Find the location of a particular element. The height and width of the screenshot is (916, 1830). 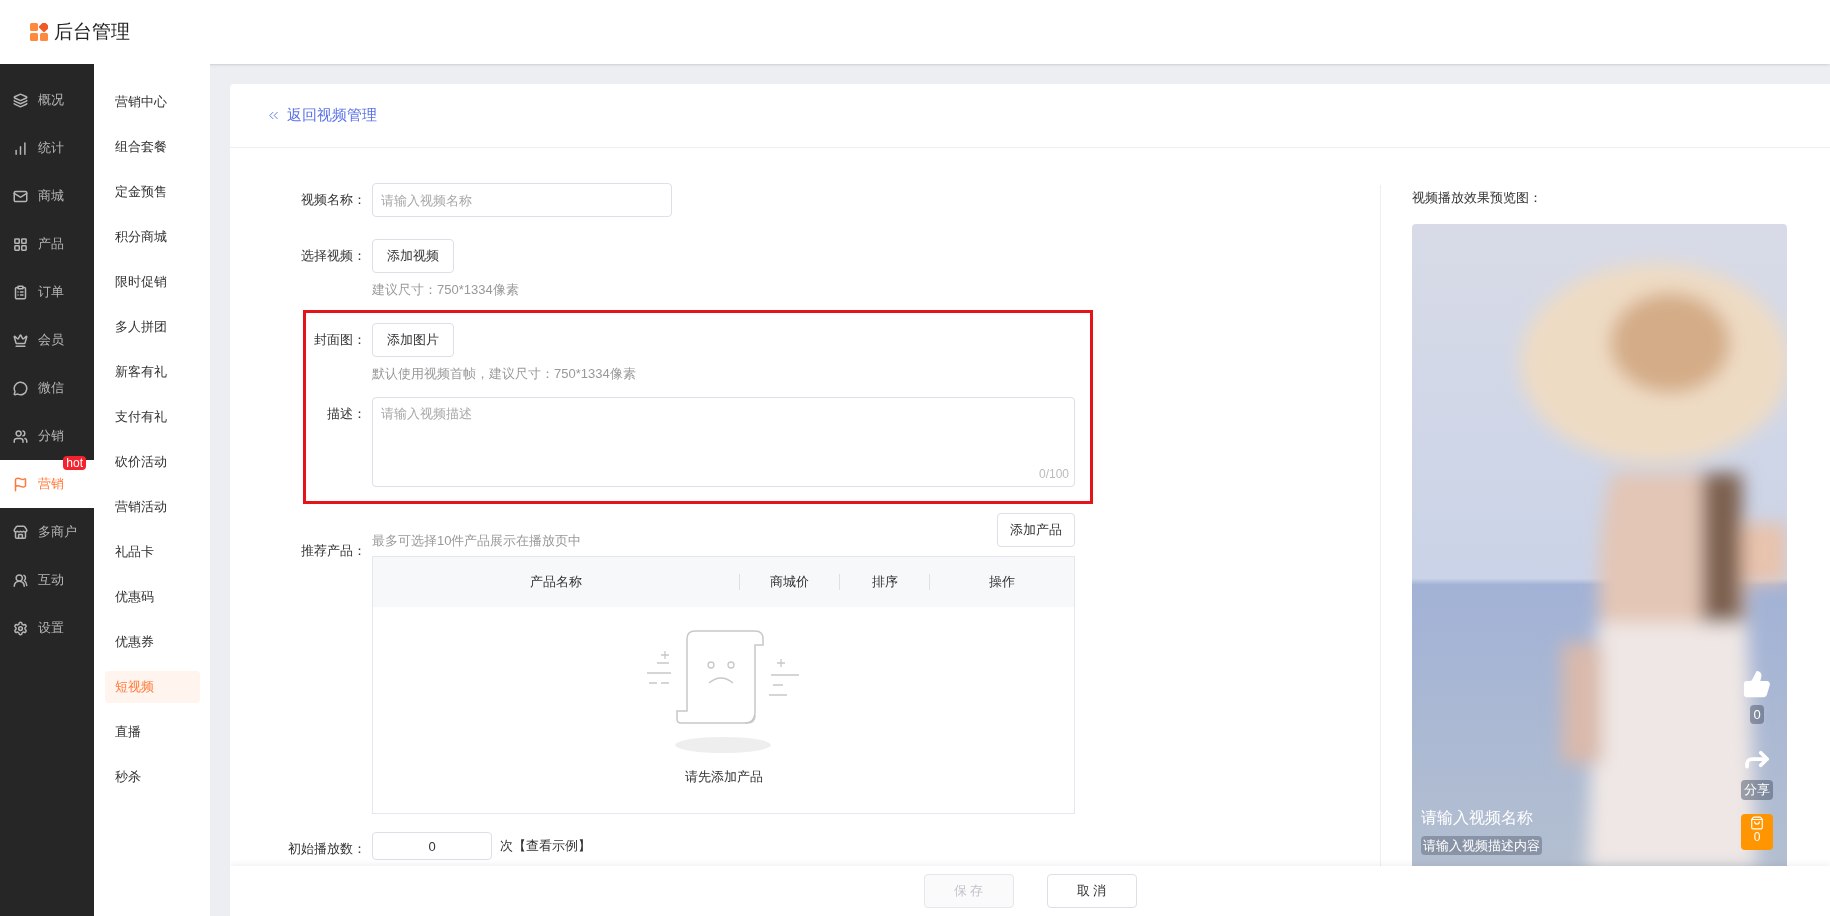

column-header: 排序 is located at coordinates (884, 582).